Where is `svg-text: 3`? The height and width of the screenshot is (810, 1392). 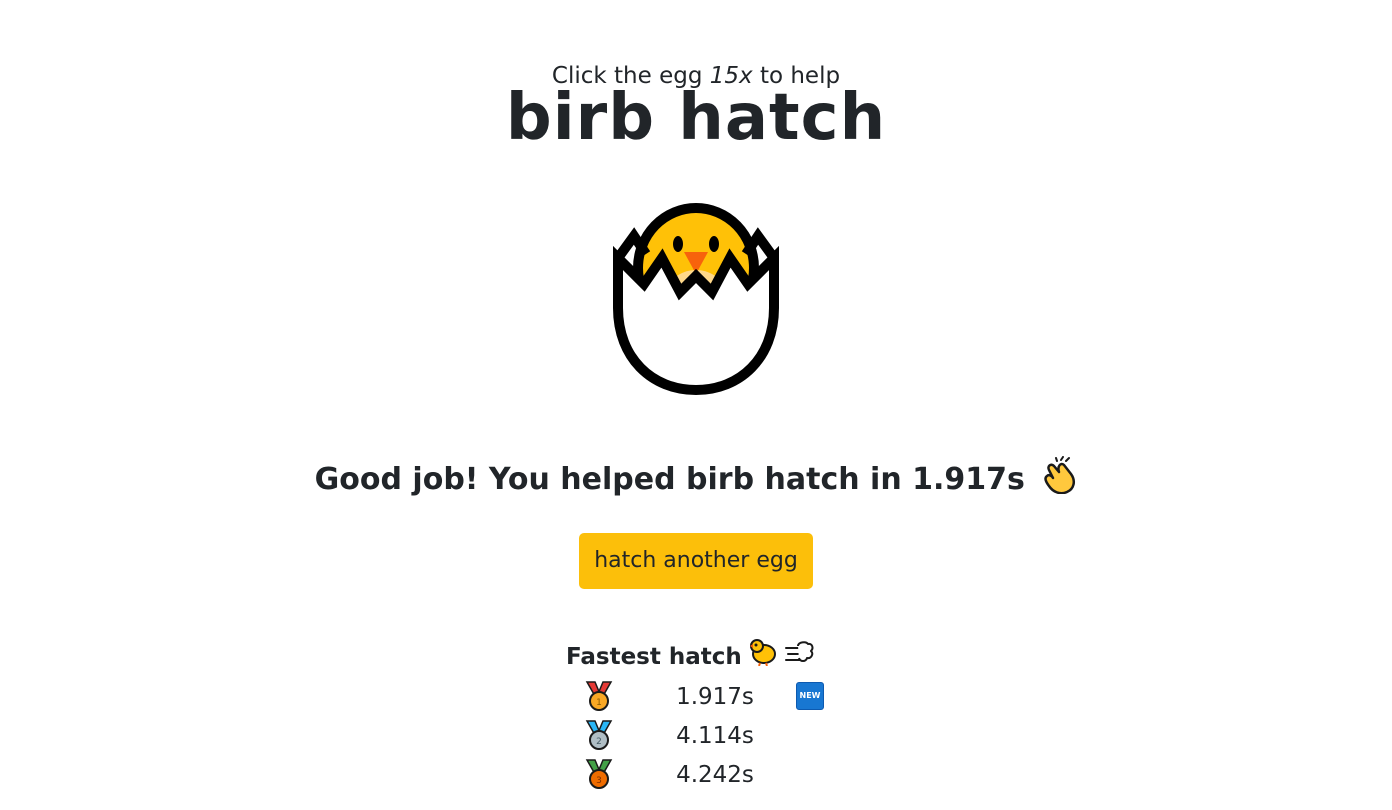
svg-text: 3 is located at coordinates (599, 781).